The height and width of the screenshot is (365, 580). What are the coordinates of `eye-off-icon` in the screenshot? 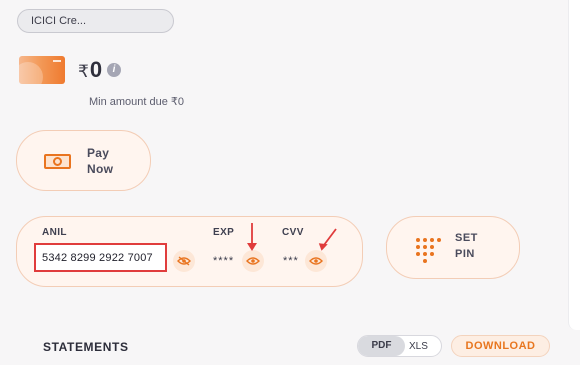 It's located at (184, 261).